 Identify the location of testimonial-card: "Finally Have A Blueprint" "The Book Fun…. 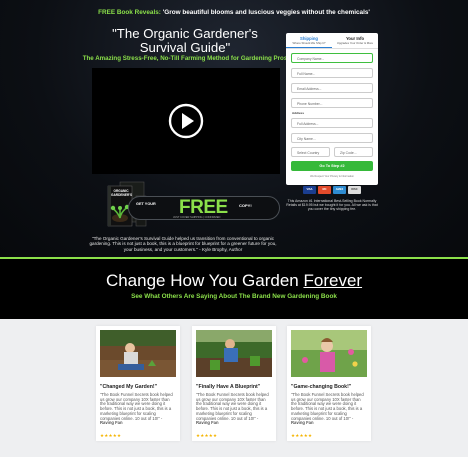
(234, 383).